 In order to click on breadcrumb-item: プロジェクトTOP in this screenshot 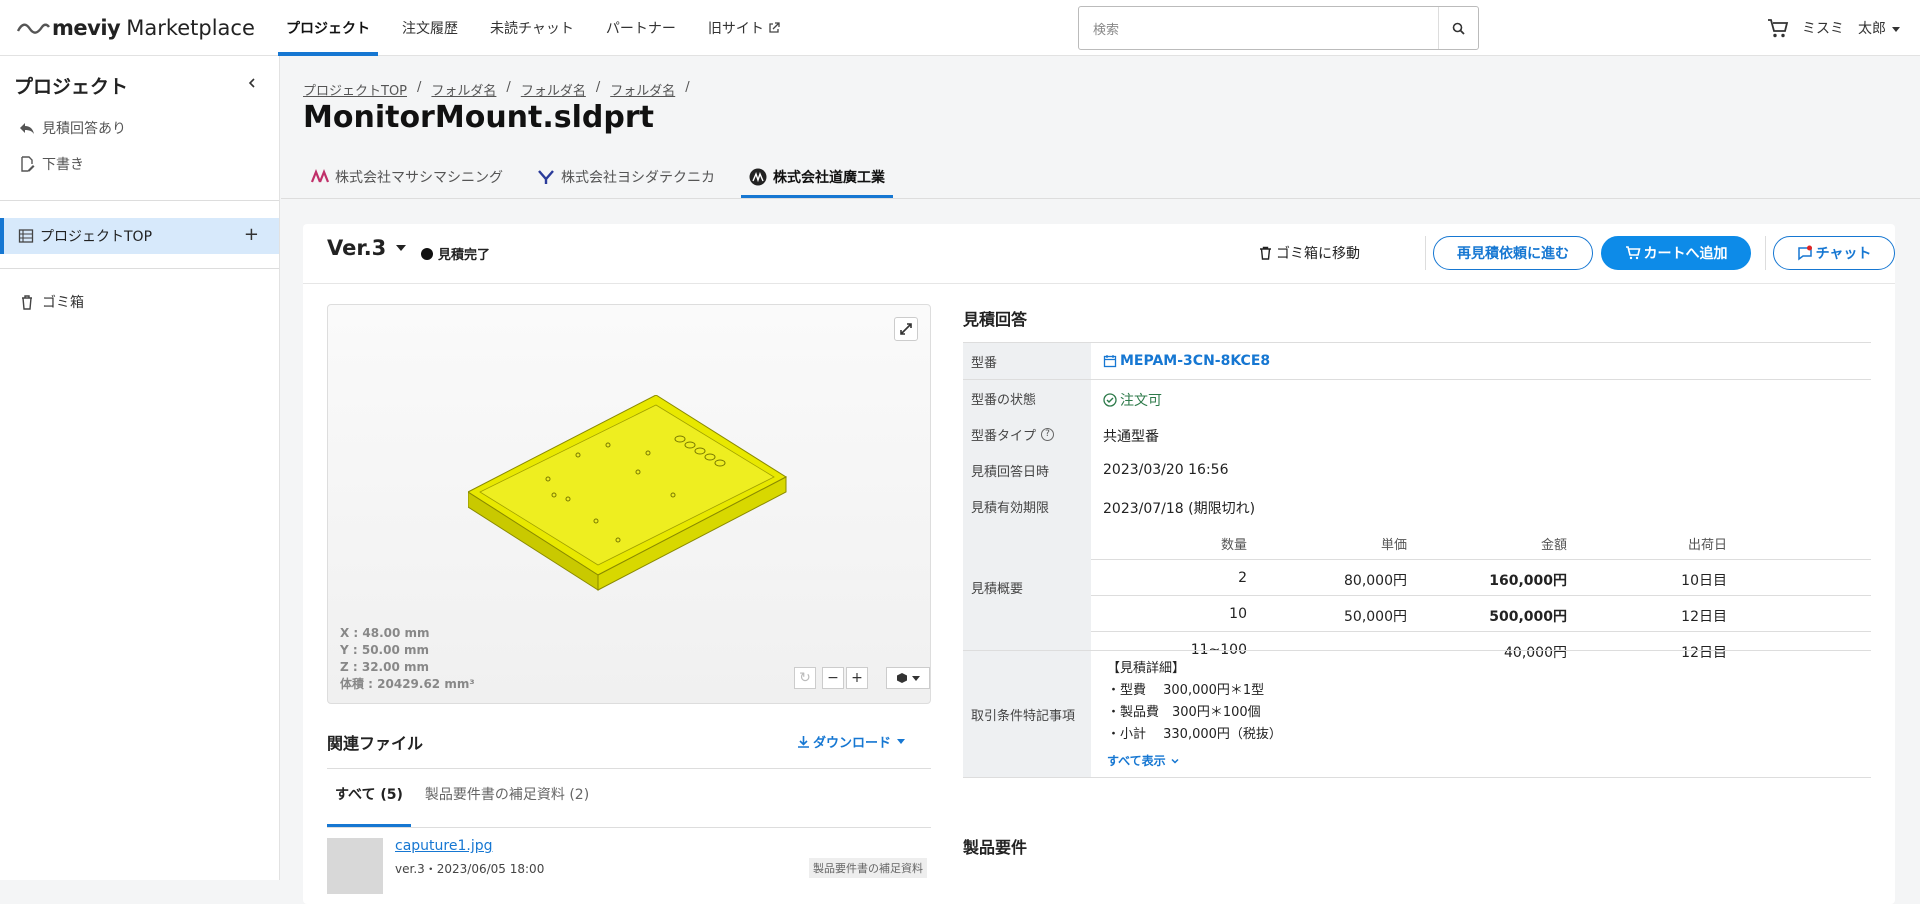, I will do `click(355, 89)`.